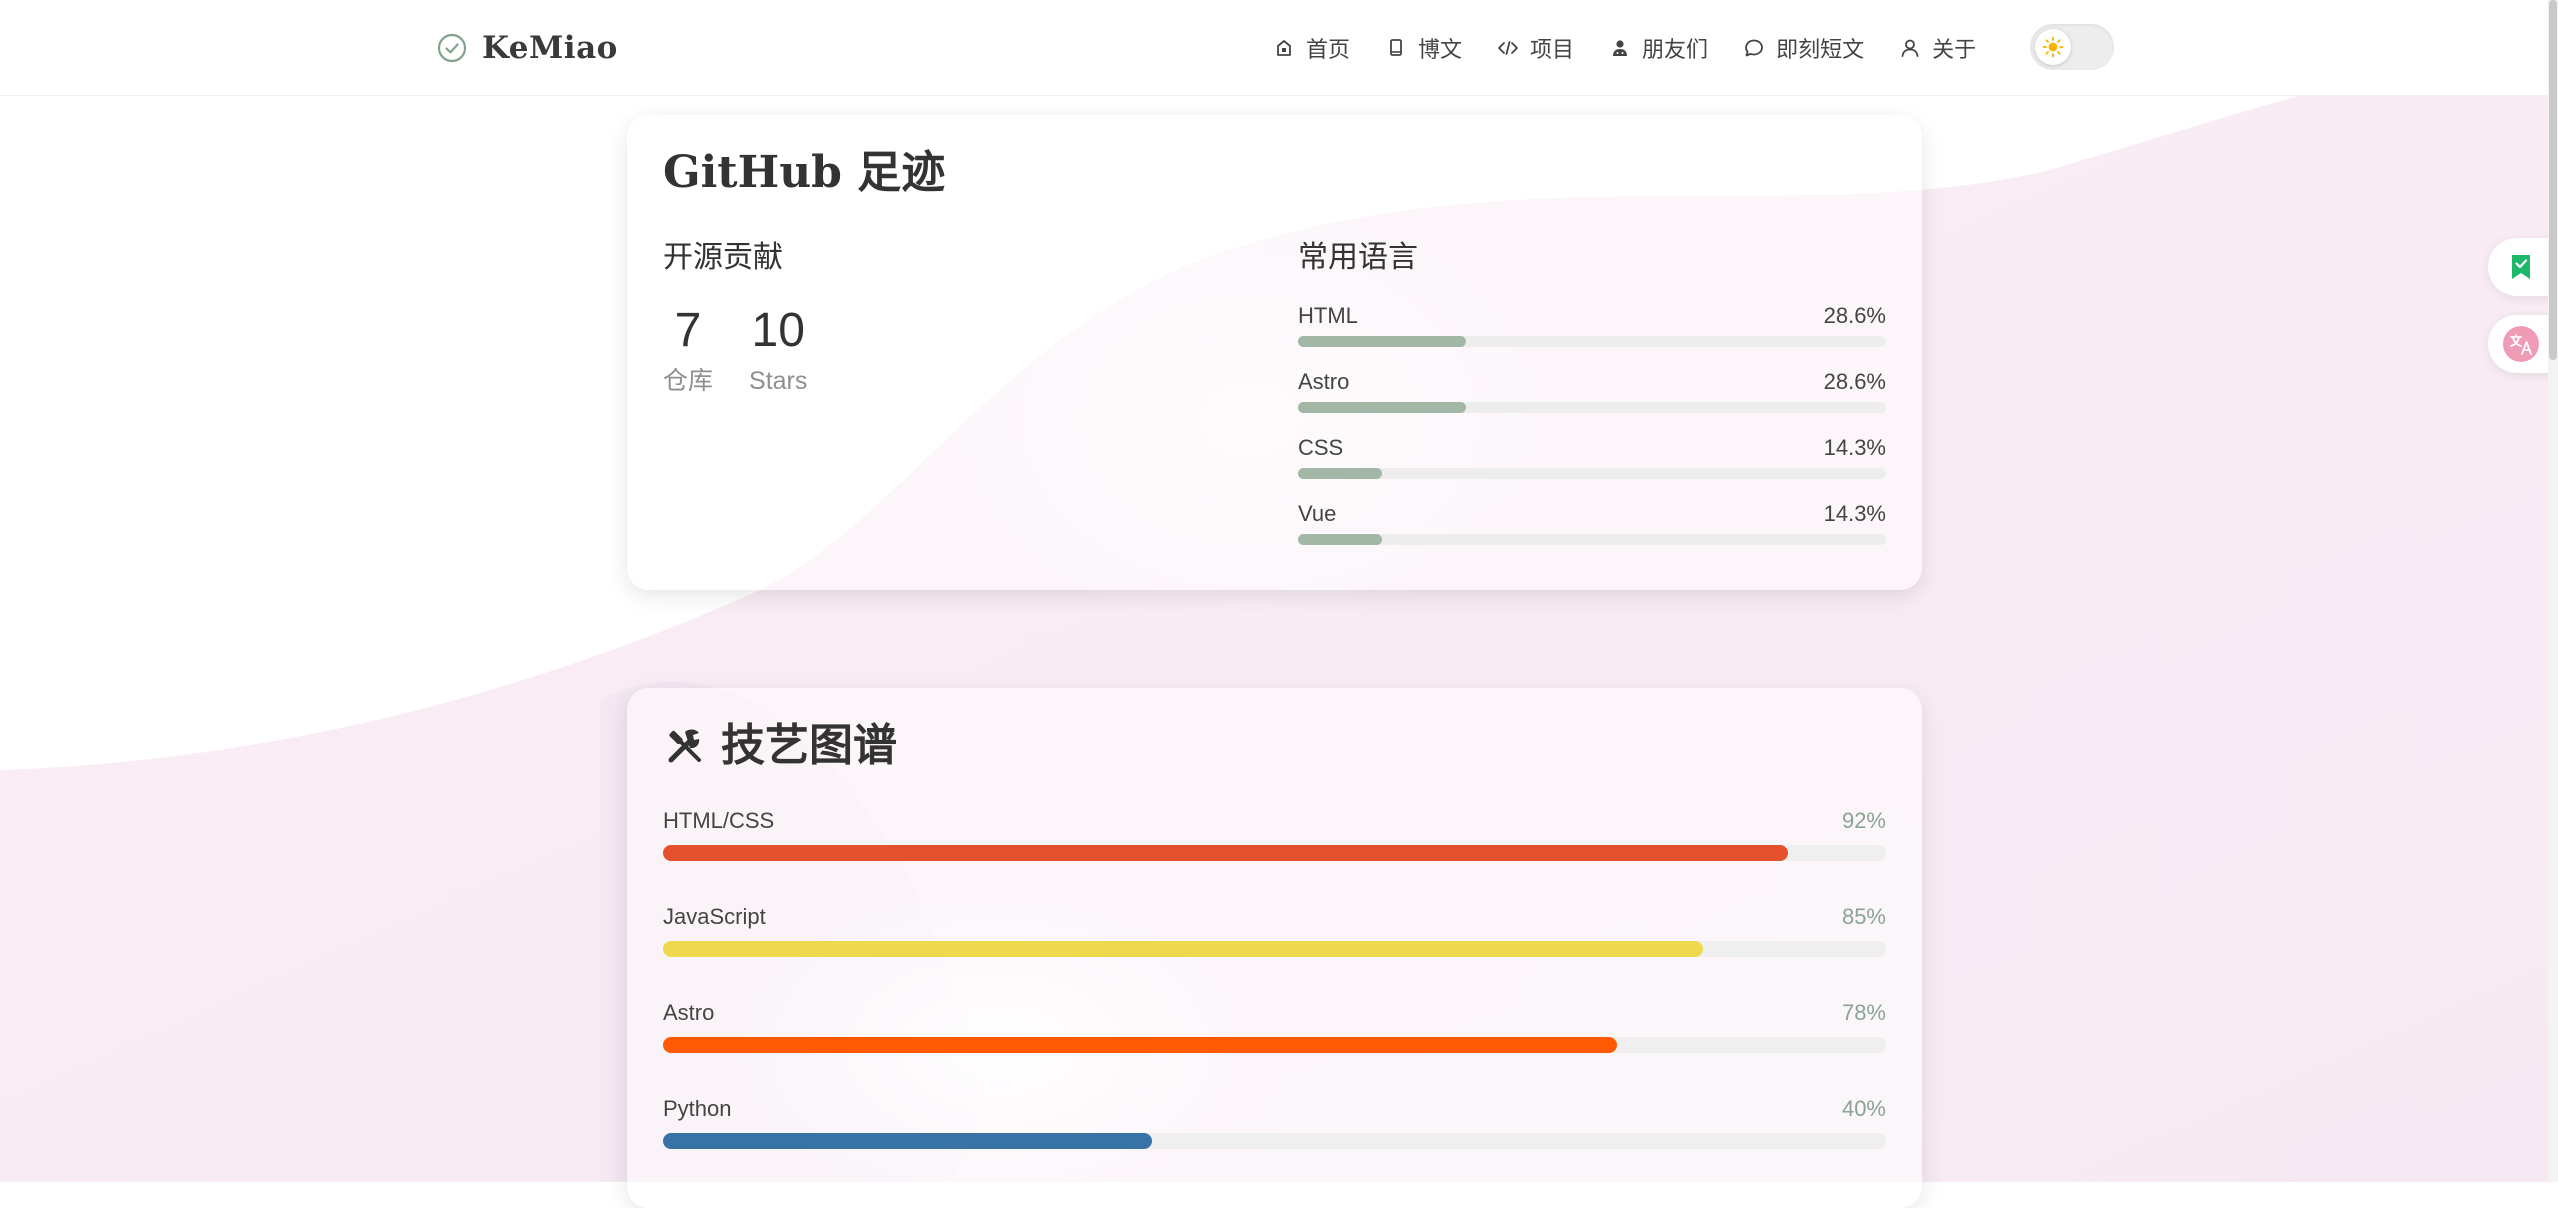 This screenshot has height=1208, width=2558. I want to click on nav-item-blog: 博文, so click(1423, 48).